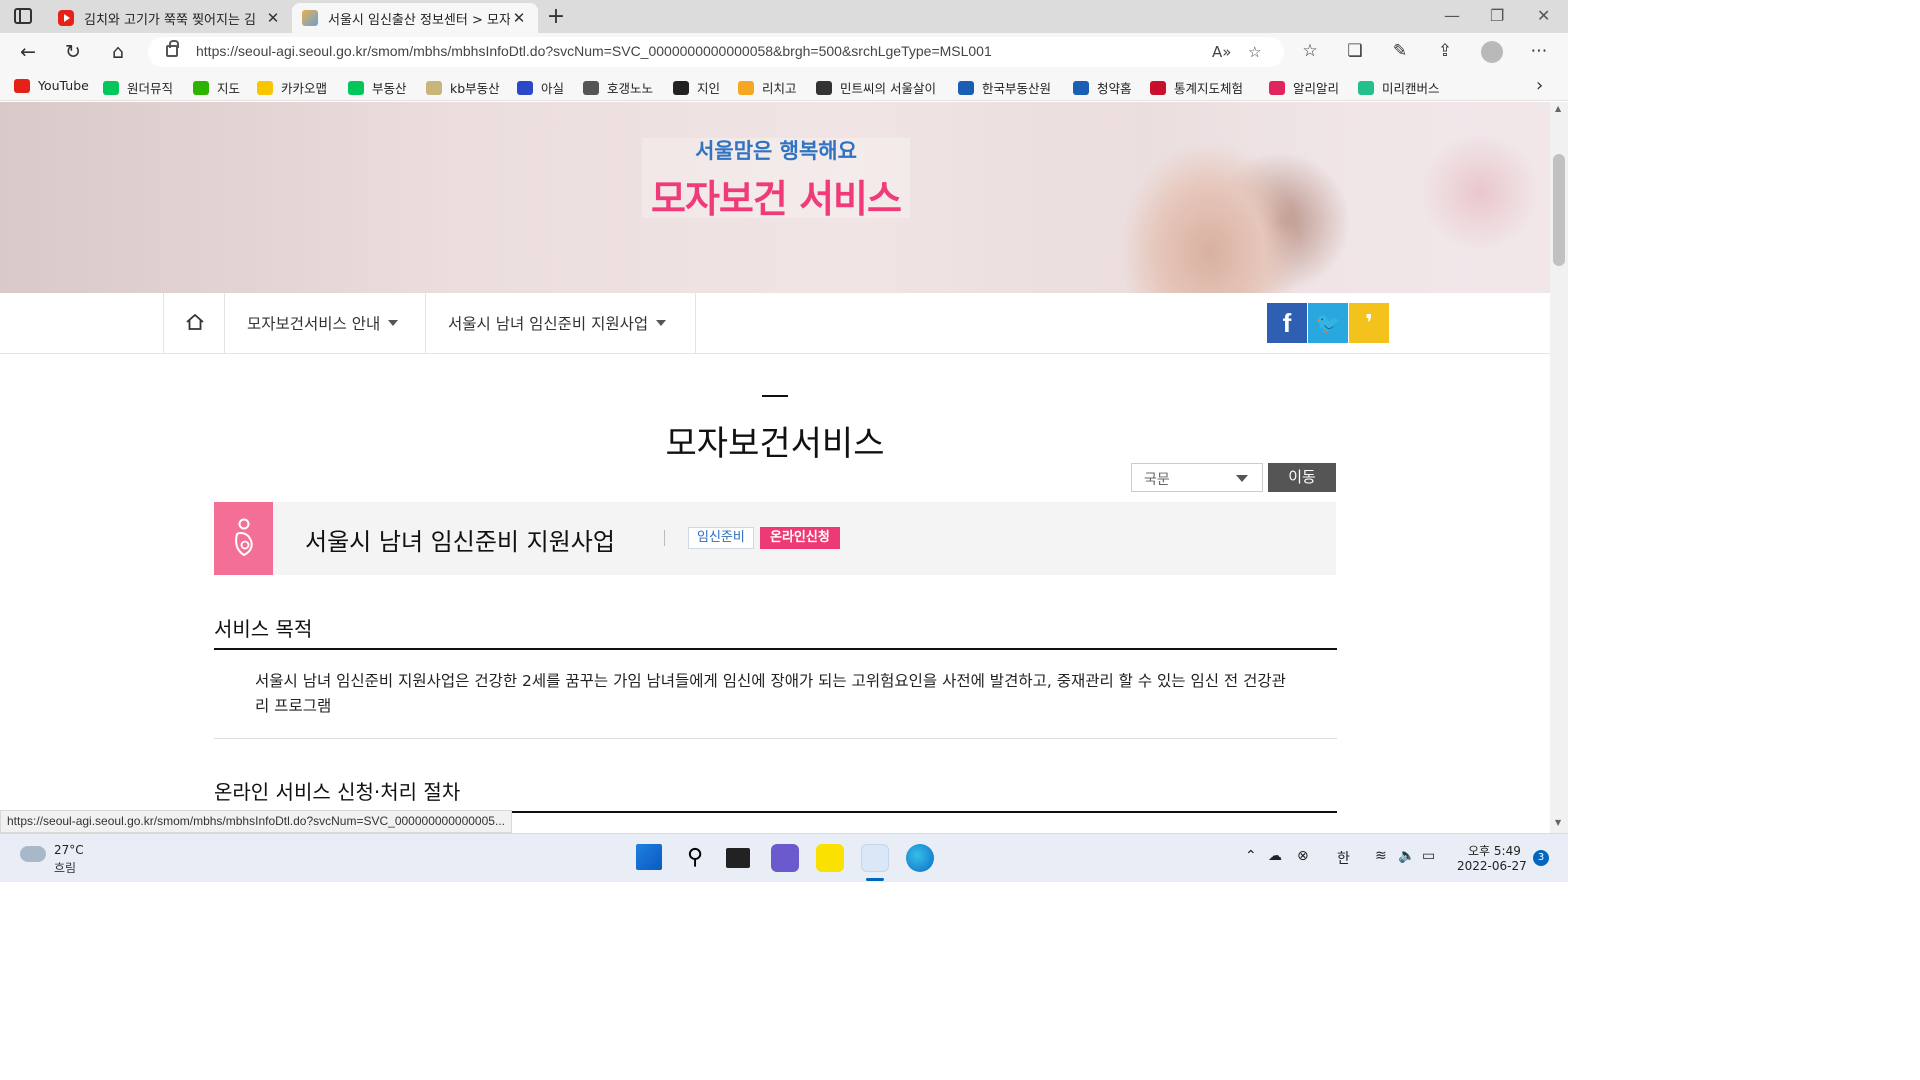 The image size is (1920, 1080). Describe the element at coordinates (591, 87) in the screenshot. I see `house-icon` at that location.